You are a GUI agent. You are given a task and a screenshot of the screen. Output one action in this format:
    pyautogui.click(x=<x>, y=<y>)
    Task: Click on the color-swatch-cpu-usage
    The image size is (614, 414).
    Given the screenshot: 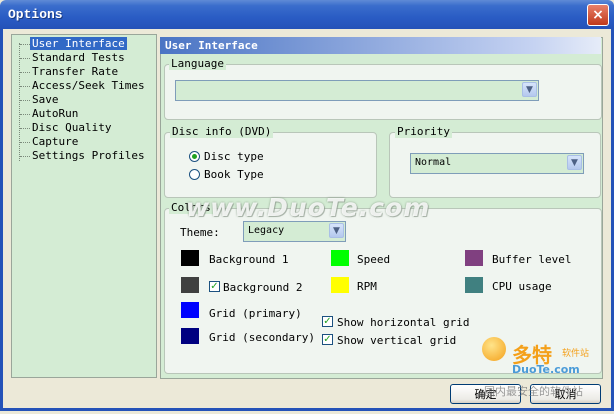 What is the action you would take?
    pyautogui.click(x=474, y=285)
    